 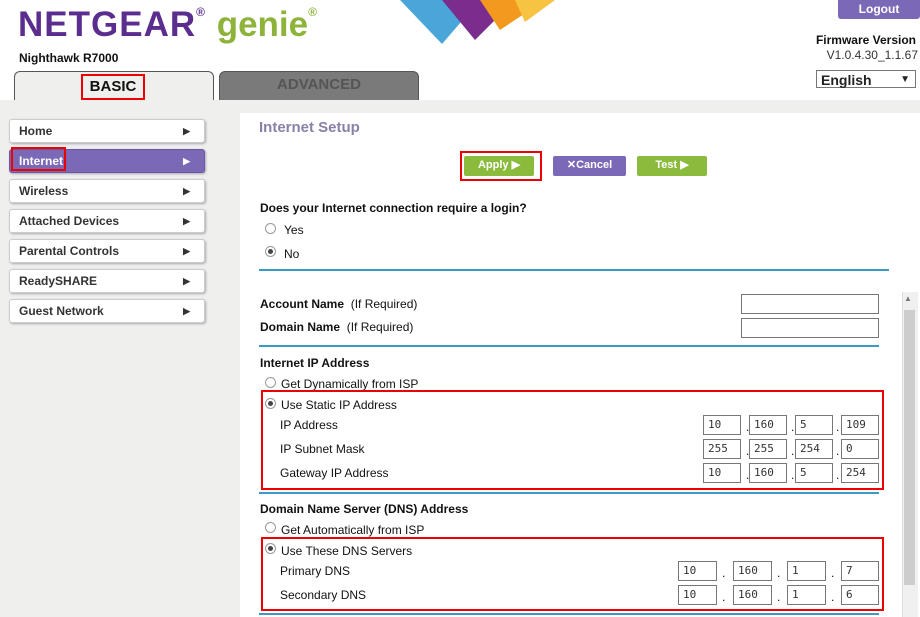 What do you see at coordinates (353, 530) in the screenshot?
I see `dns-auto-label: Get Automatically from ISP` at bounding box center [353, 530].